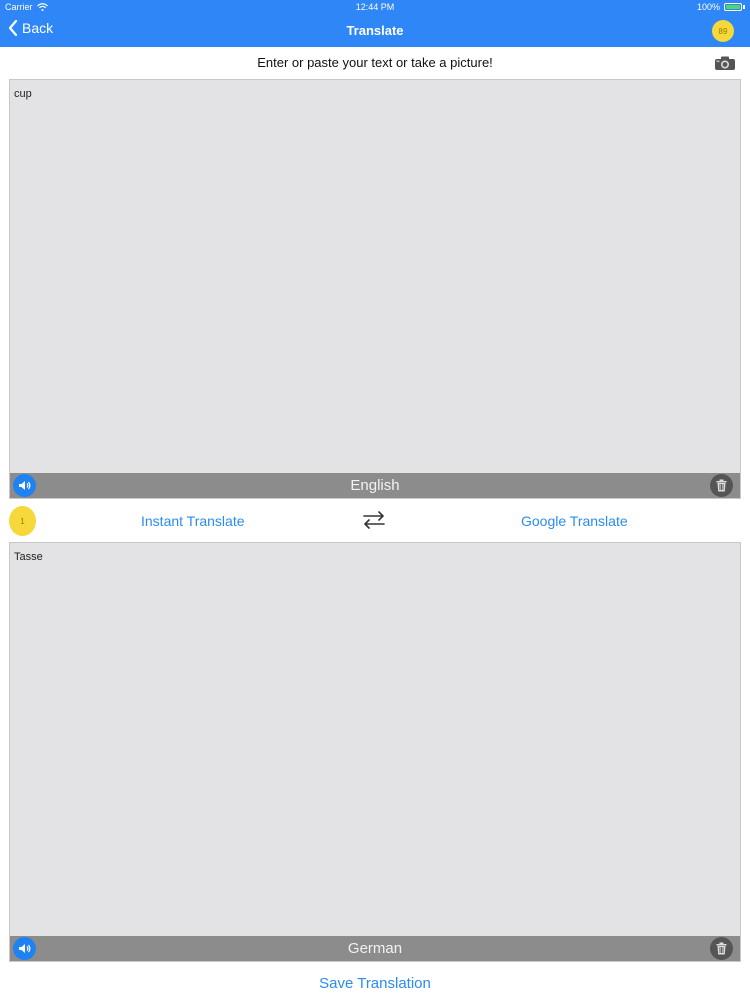 The width and height of the screenshot is (750, 1000). What do you see at coordinates (733, 7) in the screenshot?
I see `battery-icon` at bounding box center [733, 7].